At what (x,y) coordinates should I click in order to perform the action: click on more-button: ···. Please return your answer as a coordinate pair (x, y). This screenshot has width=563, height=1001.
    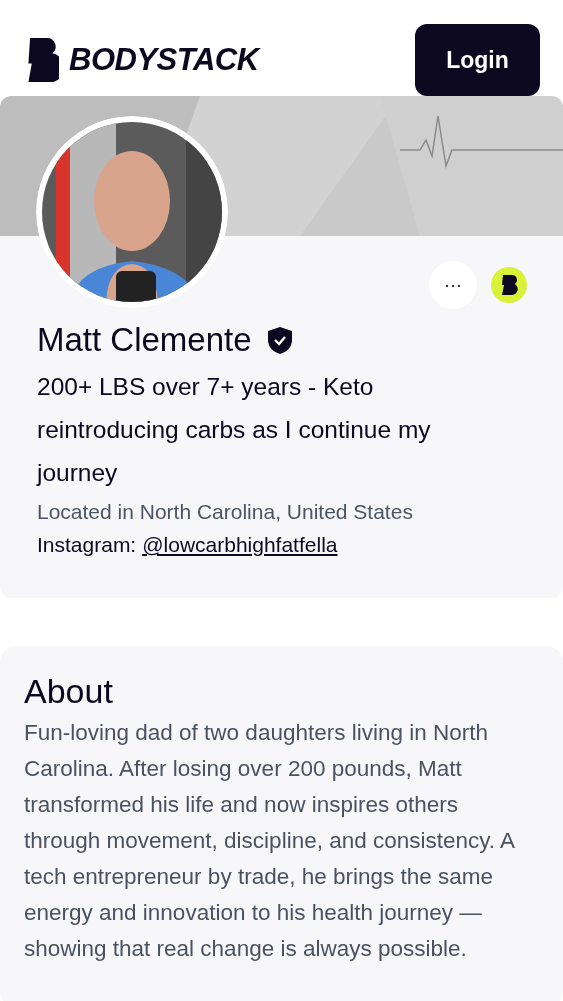
    Looking at the image, I should click on (453, 285).